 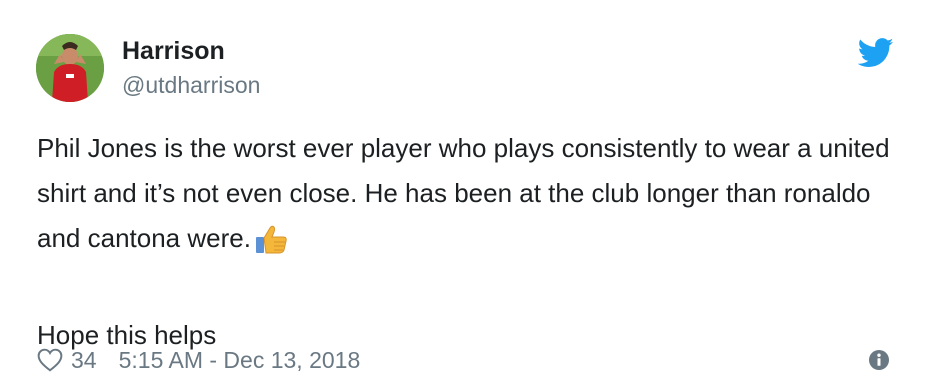 I want to click on tweet-footer: 34 5:15 AM - Dec 13, 2018, so click(x=198, y=360).